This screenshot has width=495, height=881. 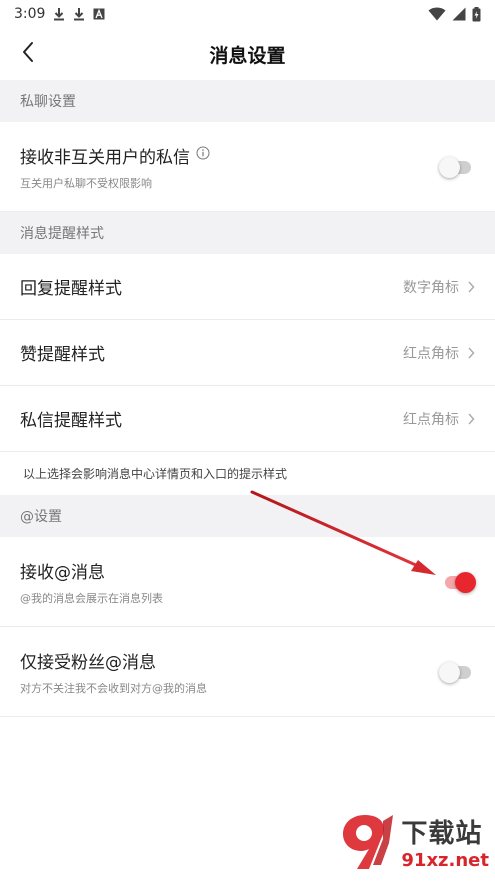 I want to click on receive-mention-label: 接收@消息, so click(x=62, y=572).